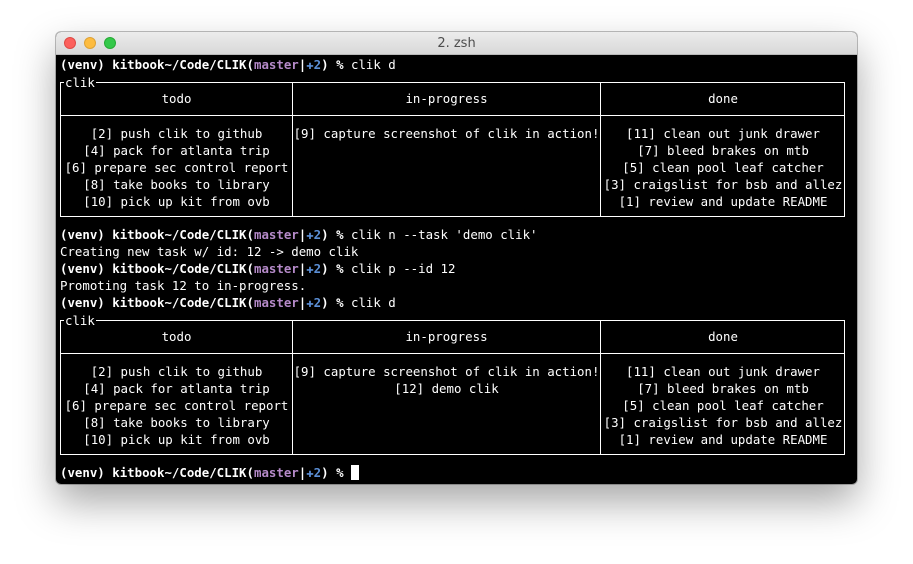  I want to click on active-prompt-line: (venv) kitbook~/Code/CLIK(master|✚2) %, so click(209, 472).